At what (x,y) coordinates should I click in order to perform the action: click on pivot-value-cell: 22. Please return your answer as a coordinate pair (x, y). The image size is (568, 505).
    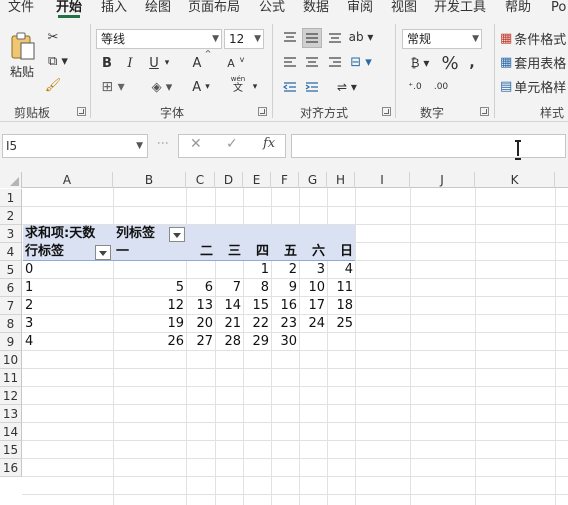
    Looking at the image, I should click on (256, 324).